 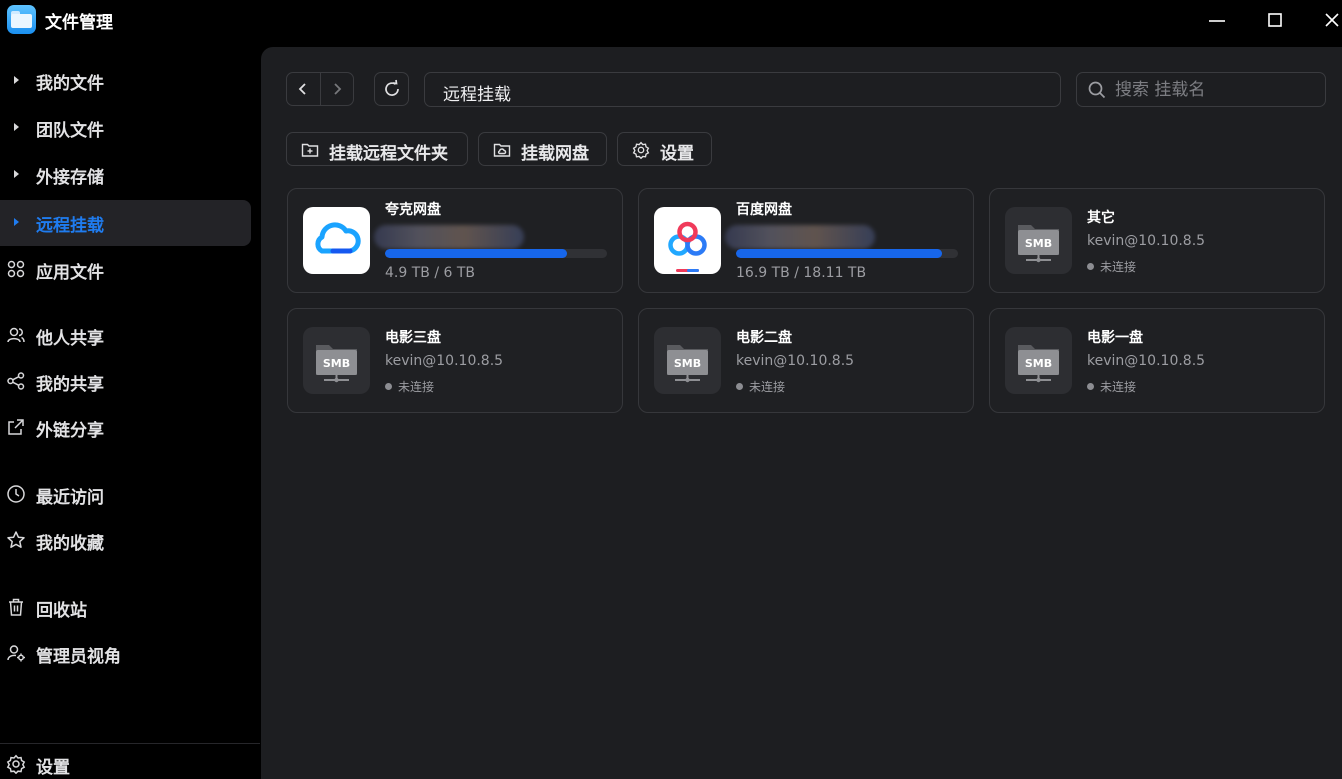 I want to click on path-bar: 远程挂载, so click(x=742, y=89).